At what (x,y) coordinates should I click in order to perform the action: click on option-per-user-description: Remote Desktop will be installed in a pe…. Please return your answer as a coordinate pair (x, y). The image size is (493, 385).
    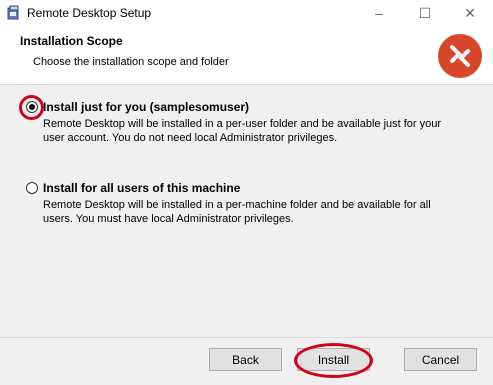
    Looking at the image, I should click on (242, 131).